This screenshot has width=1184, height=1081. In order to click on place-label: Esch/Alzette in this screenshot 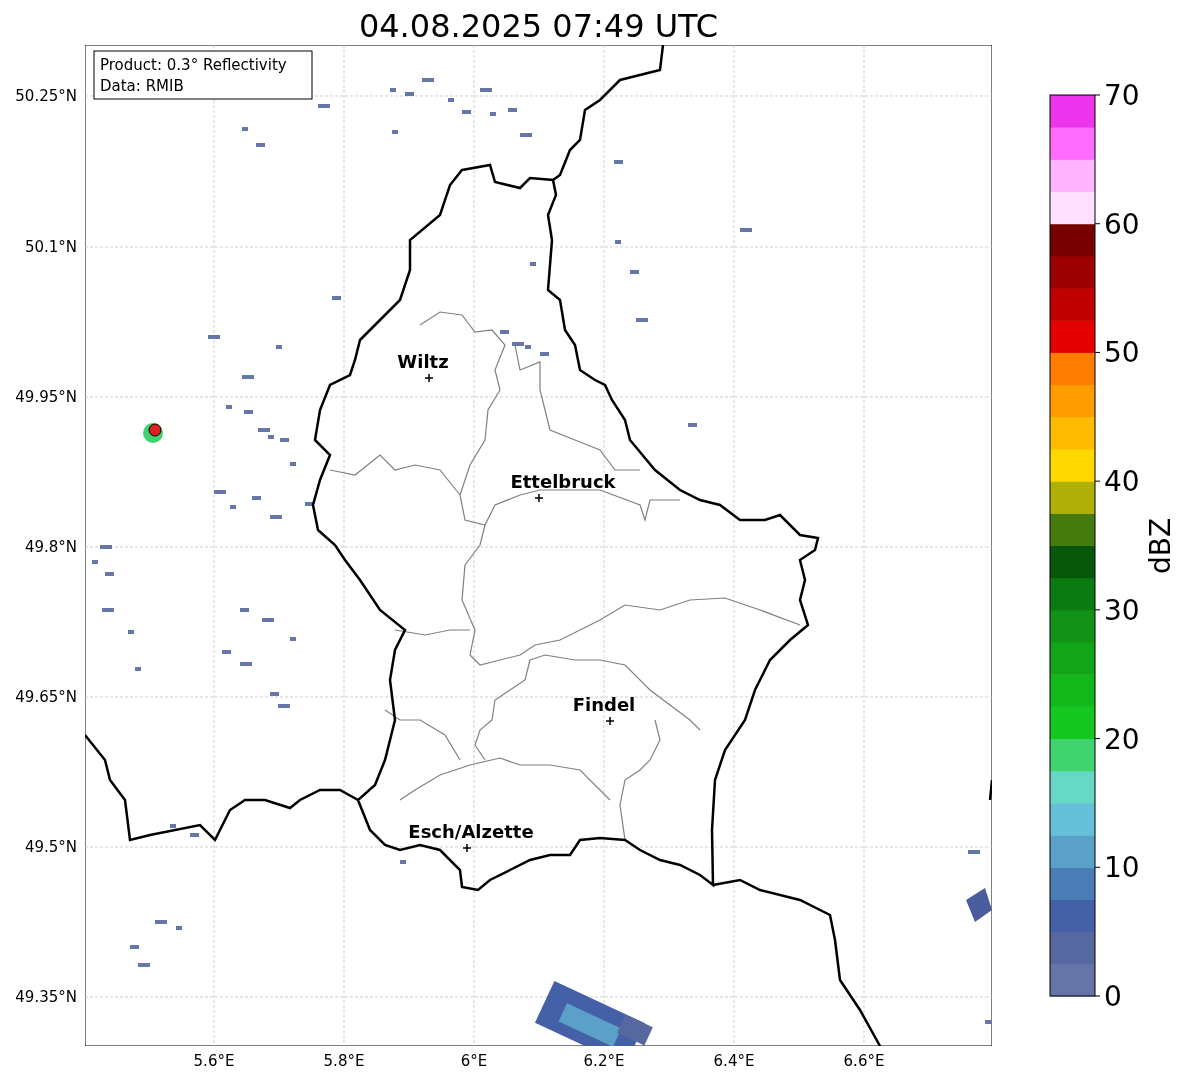, I will do `click(471, 831)`.